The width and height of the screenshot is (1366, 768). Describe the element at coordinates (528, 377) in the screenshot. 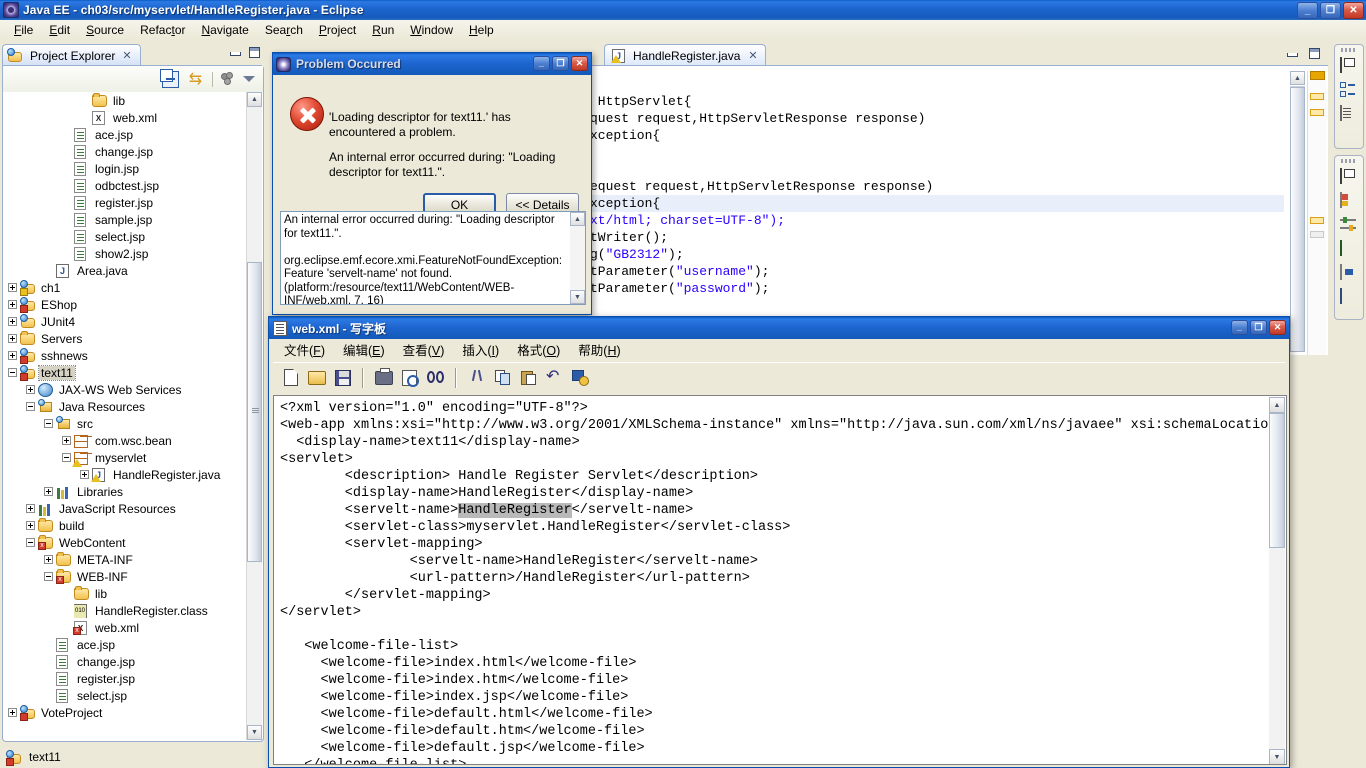

I see `paste-icon` at that location.